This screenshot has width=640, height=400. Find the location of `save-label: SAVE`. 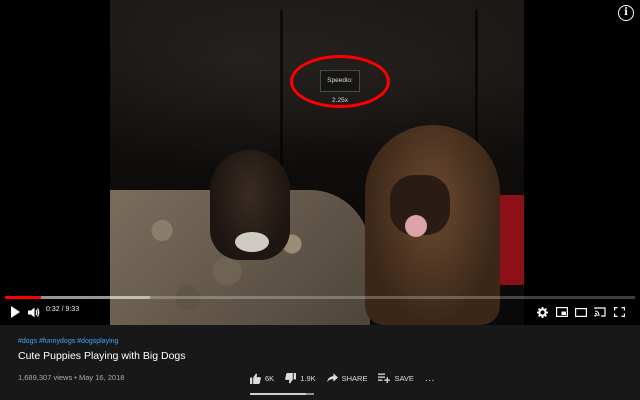

save-label: SAVE is located at coordinates (404, 378).